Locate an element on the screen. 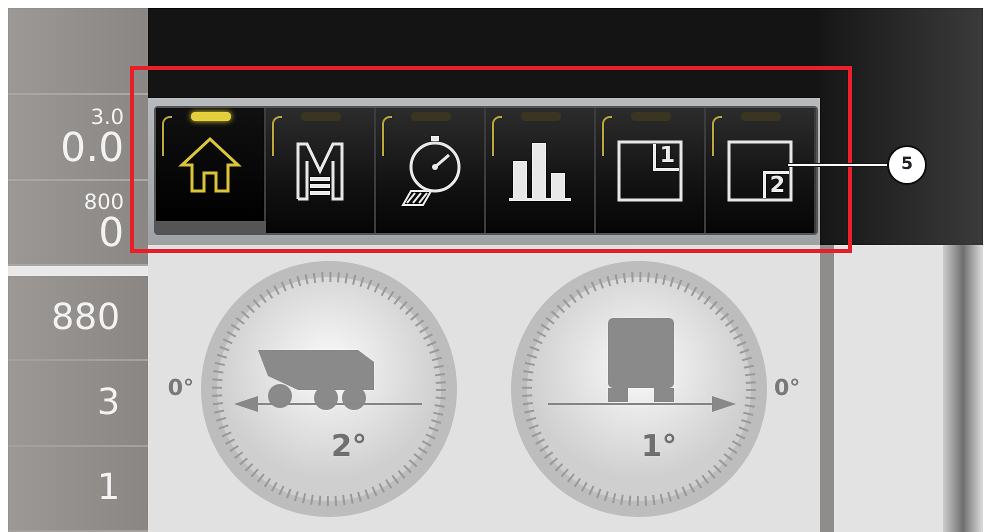 This screenshot has width=989, height=532. reading-value: 3 is located at coordinates (108, 402).